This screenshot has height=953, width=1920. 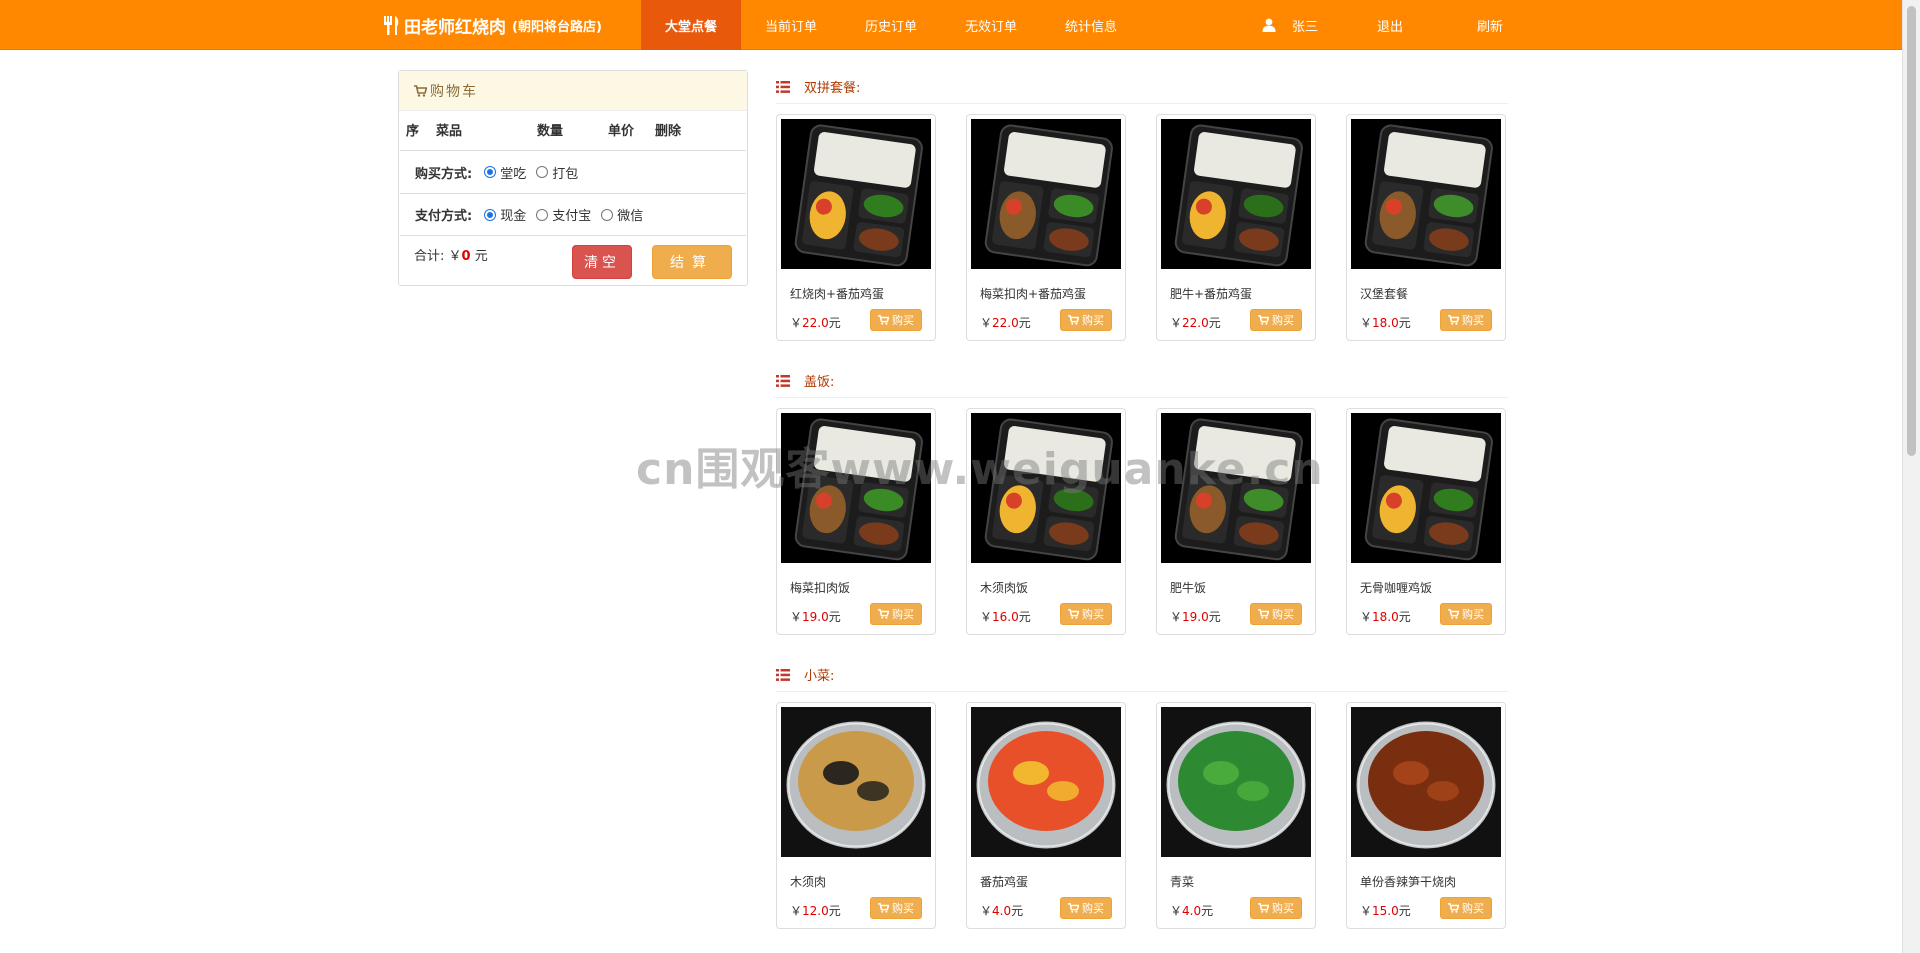 What do you see at coordinates (1385, 911) in the screenshot?
I see `dish-price: ￥15.0元` at bounding box center [1385, 911].